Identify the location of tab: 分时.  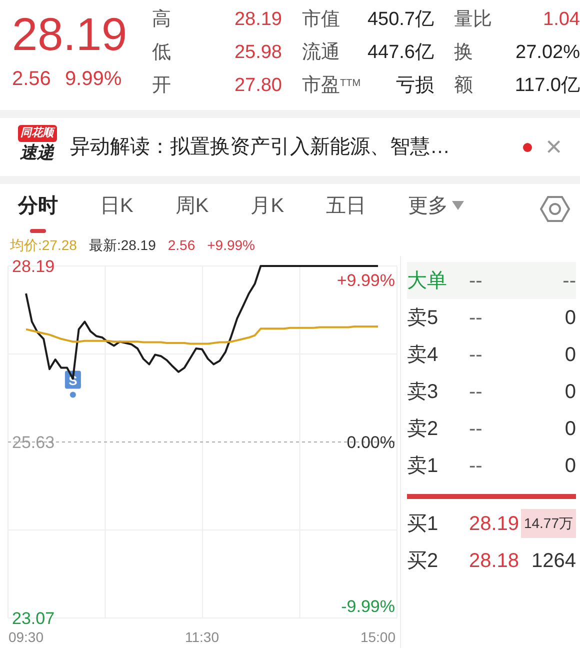
(38, 209).